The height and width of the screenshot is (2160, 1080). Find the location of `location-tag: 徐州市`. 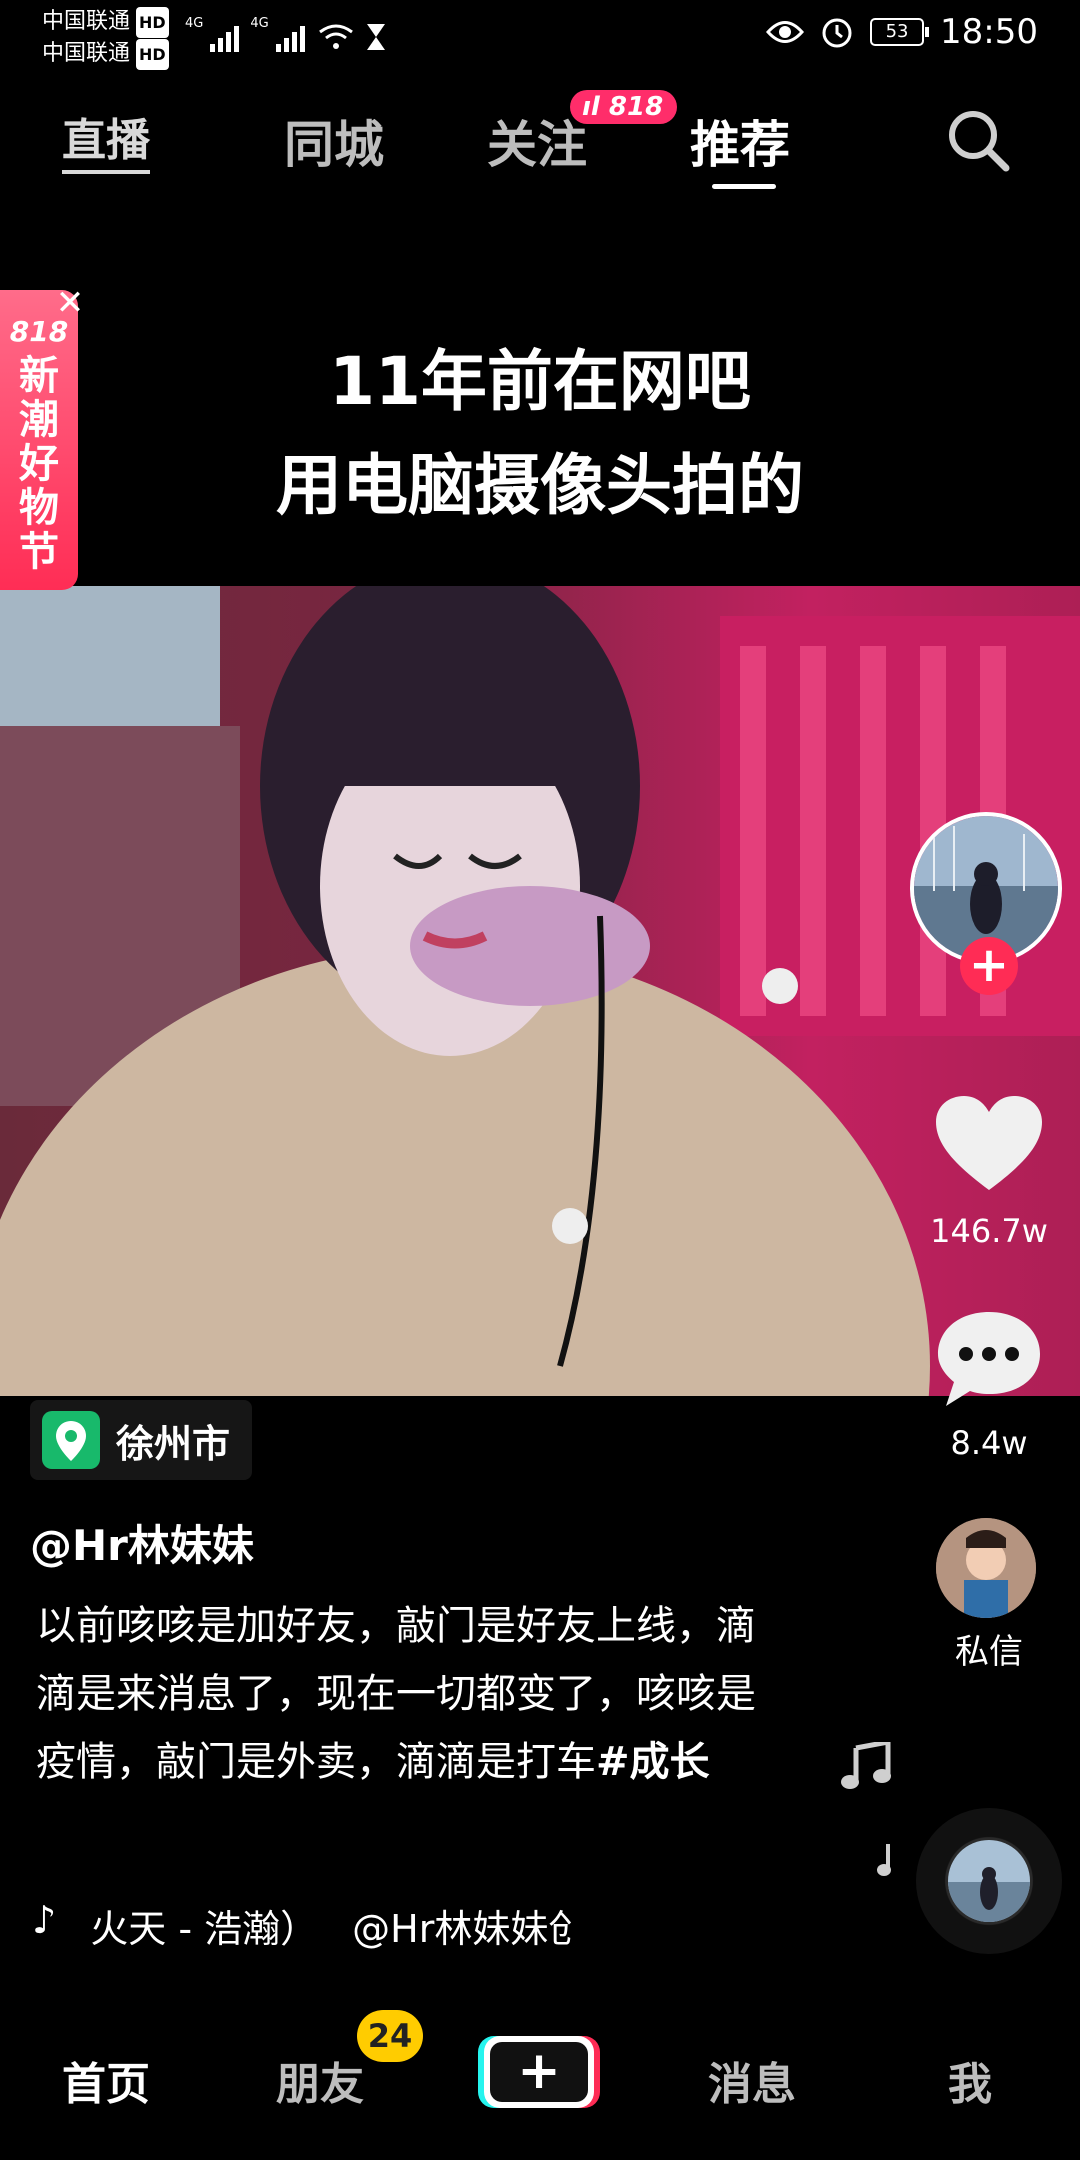

location-tag: 徐州市 is located at coordinates (141, 1440).